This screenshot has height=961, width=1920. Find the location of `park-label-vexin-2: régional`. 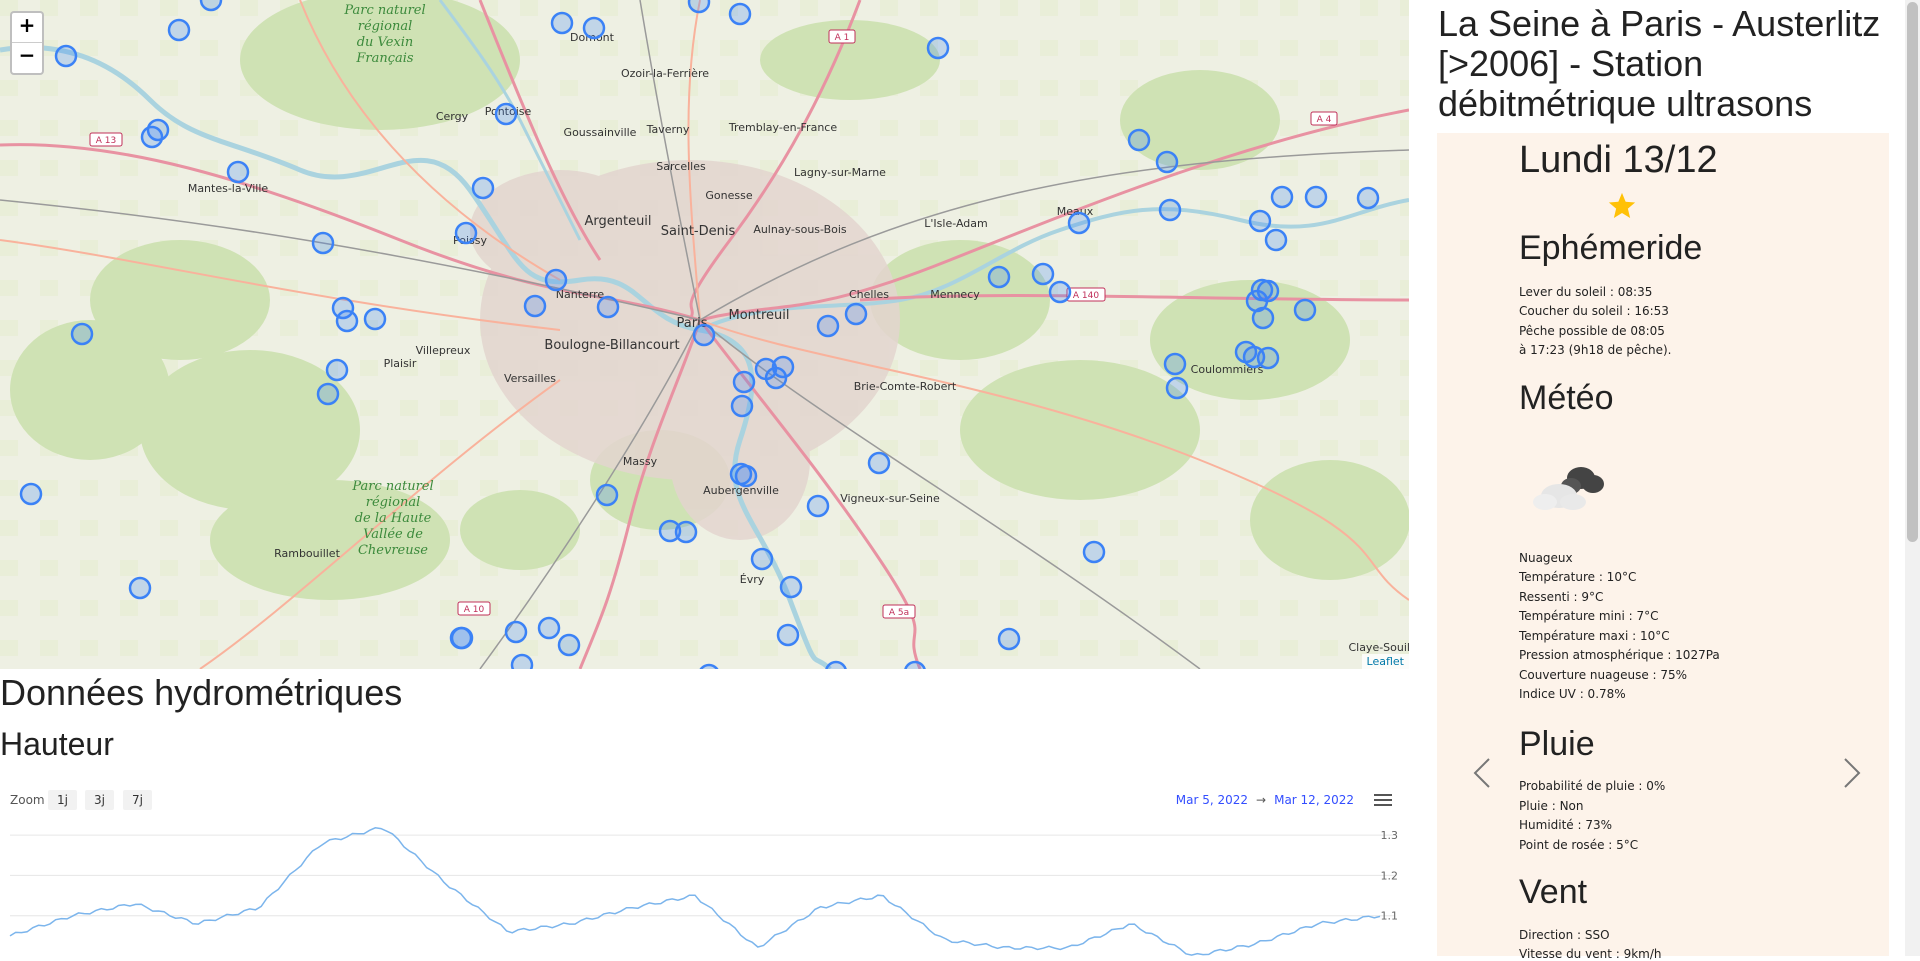

park-label-vexin-2: régional is located at coordinates (385, 26).